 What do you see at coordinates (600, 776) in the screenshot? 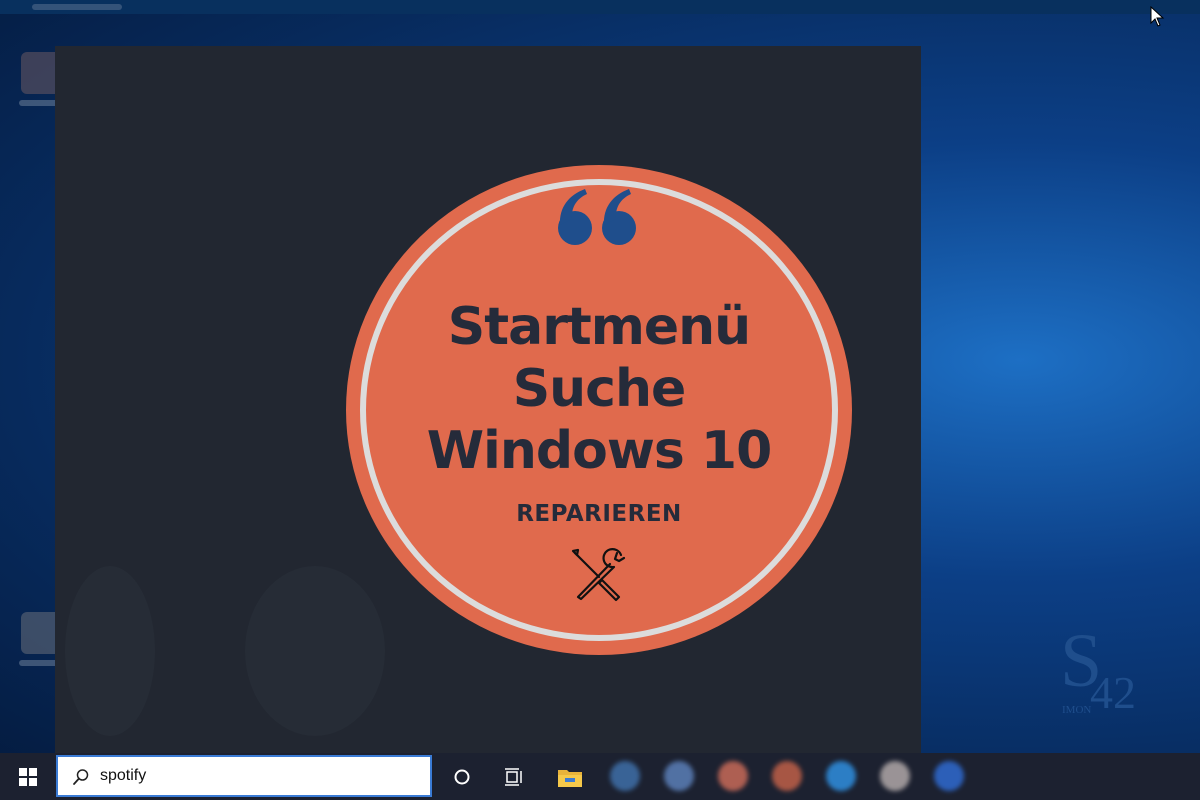
I see `taskbar` at bounding box center [600, 776].